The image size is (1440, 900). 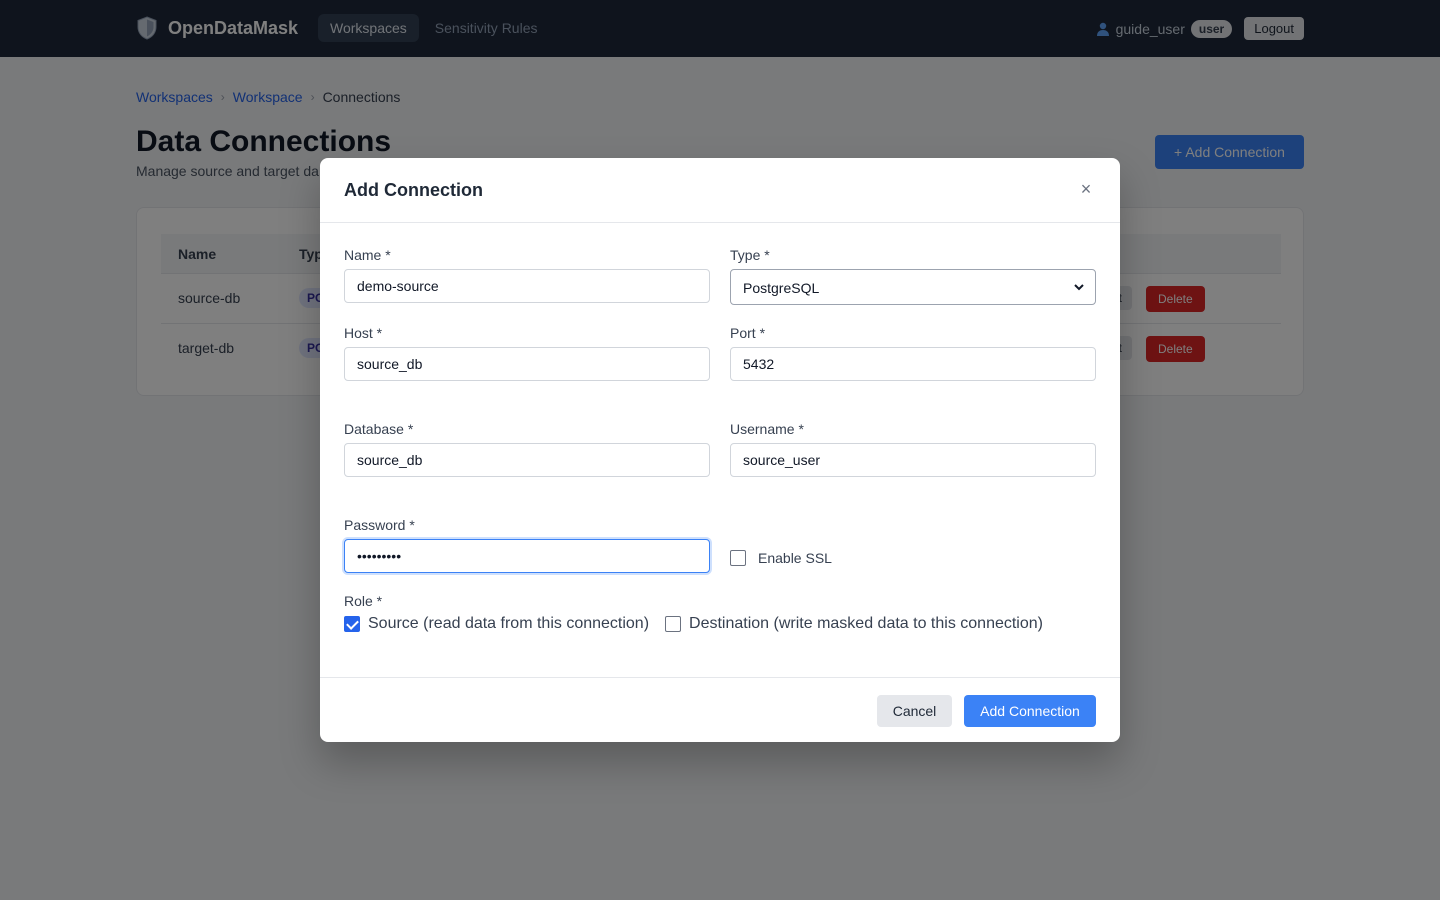 What do you see at coordinates (379, 525) in the screenshot?
I see `password-label: Password *` at bounding box center [379, 525].